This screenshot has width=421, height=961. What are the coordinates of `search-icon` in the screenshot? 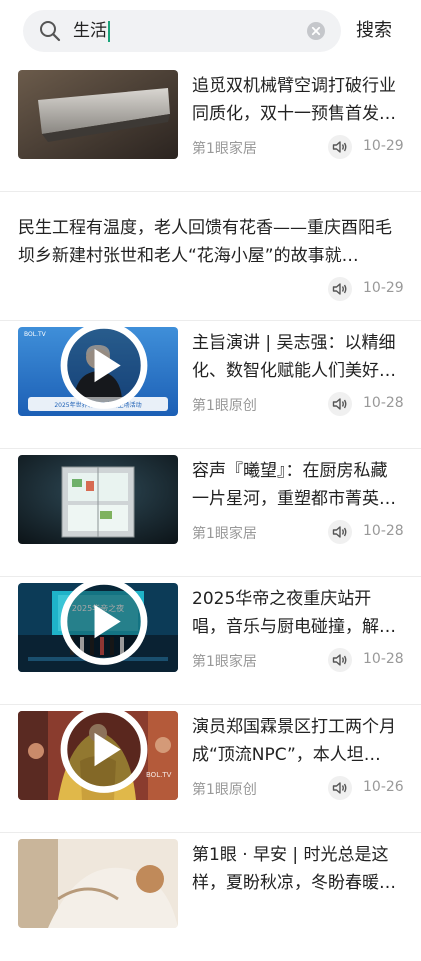 It's located at (50, 31).